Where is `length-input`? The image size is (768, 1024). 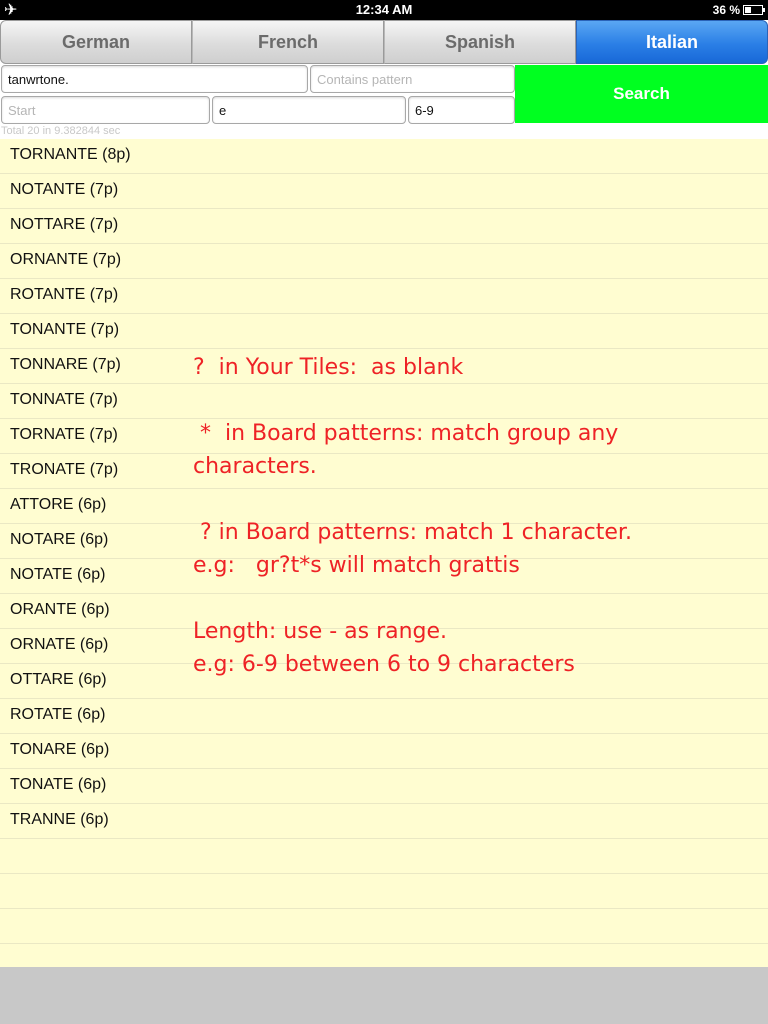
length-input is located at coordinates (461, 110).